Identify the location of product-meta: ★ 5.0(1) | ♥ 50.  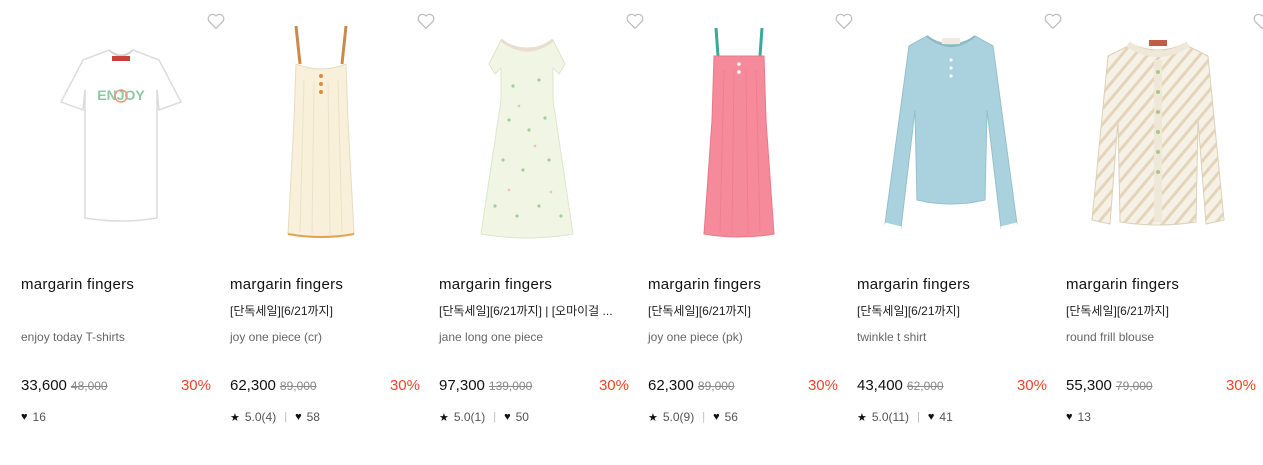
(484, 417).